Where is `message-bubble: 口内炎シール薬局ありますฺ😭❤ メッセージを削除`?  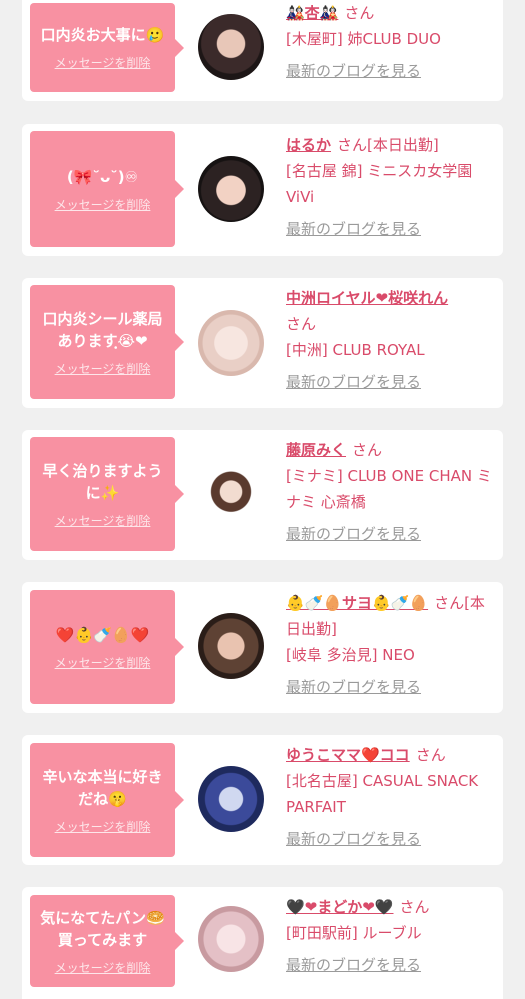 message-bubble: 口内炎シール薬局ありますฺ😭❤ メッセージを削除 is located at coordinates (107, 342).